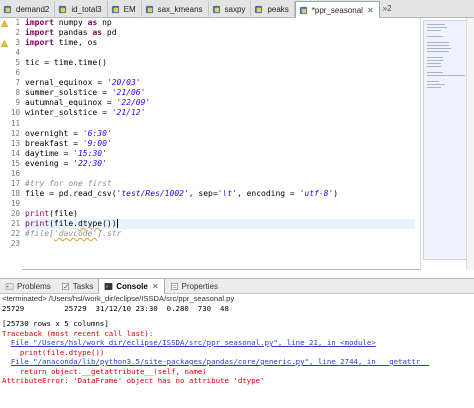  Describe the element at coordinates (220, 234) in the screenshot. I see `code-line-22: #file['davcode'].str` at that location.